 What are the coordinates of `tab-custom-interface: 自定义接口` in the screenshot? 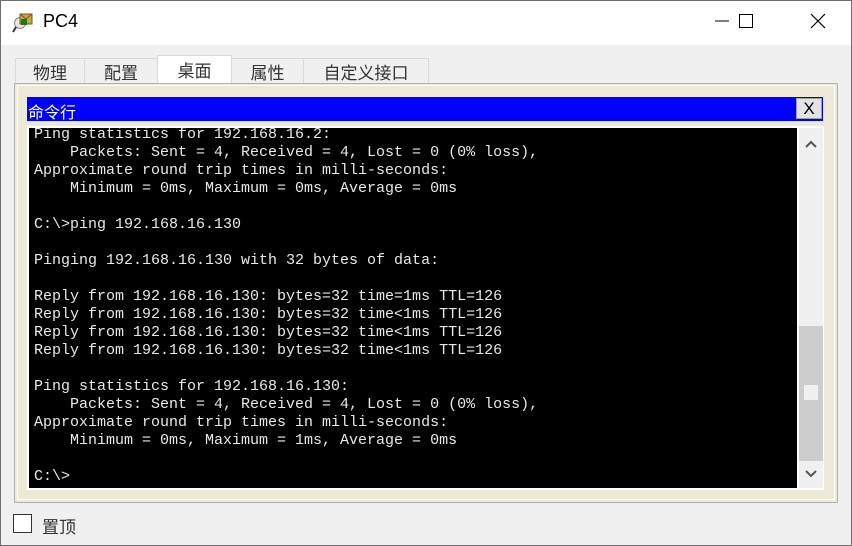 It's located at (366, 71).